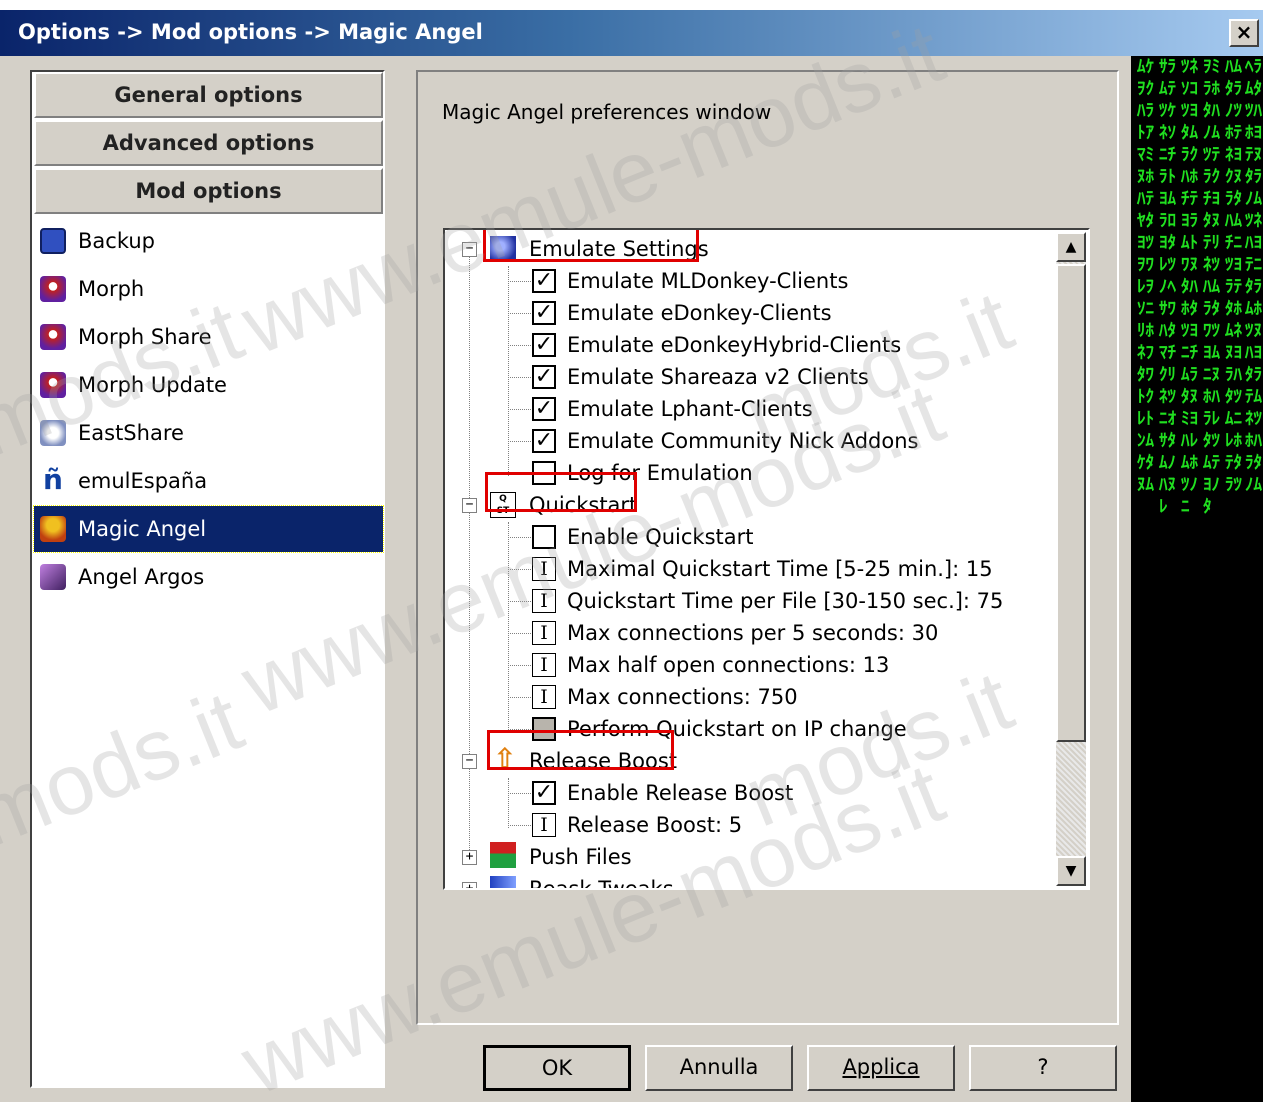 This screenshot has width=1263, height=1102. I want to click on n-tilde-icon: ñ, so click(53, 479).